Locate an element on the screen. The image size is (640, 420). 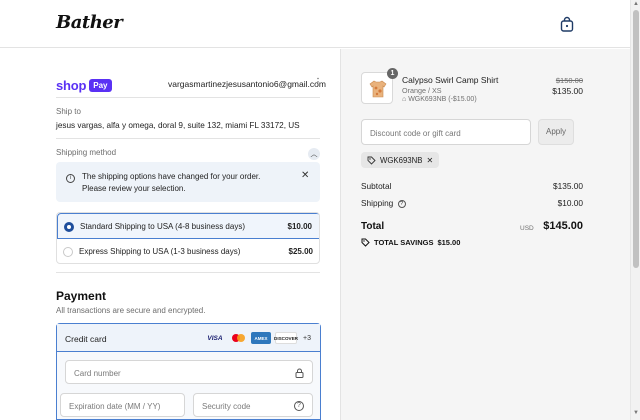
vertical-ellipsis-icon: ⋮ is located at coordinates (318, 83).